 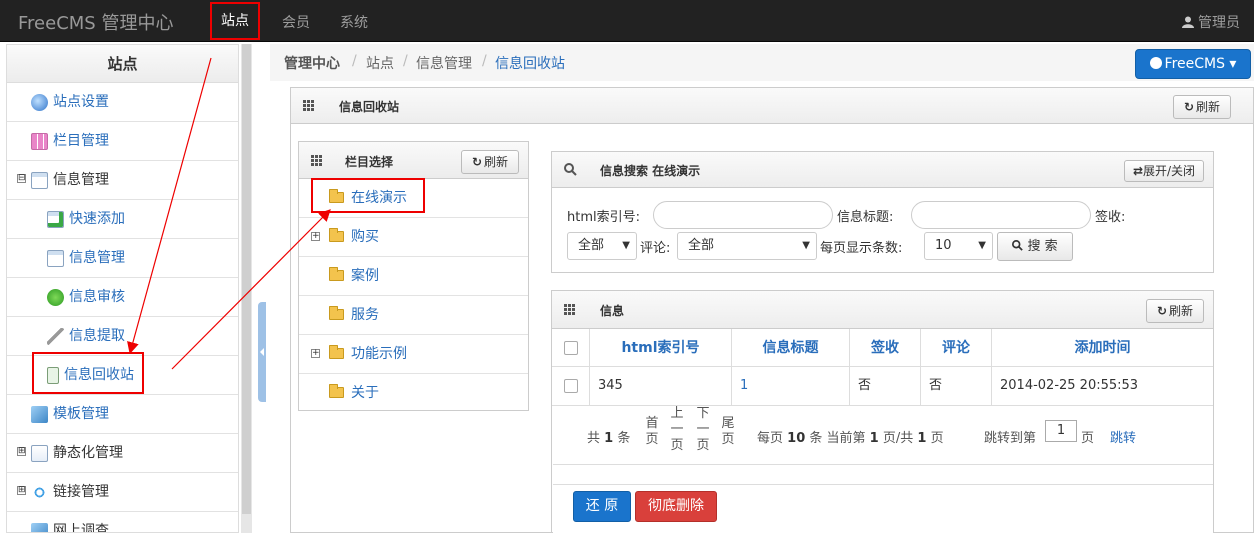 What do you see at coordinates (354, 22) in the screenshot?
I see `nav-system: 系统` at bounding box center [354, 22].